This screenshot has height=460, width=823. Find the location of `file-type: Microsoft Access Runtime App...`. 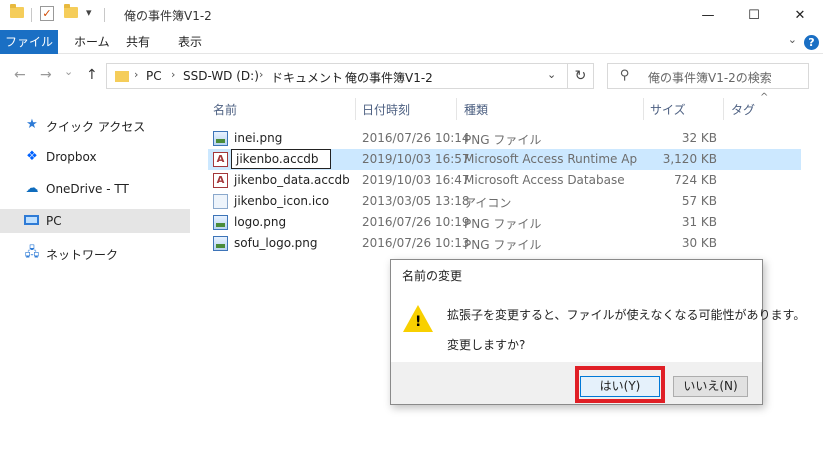

file-type: Microsoft Access Runtime App... is located at coordinates (551, 159).